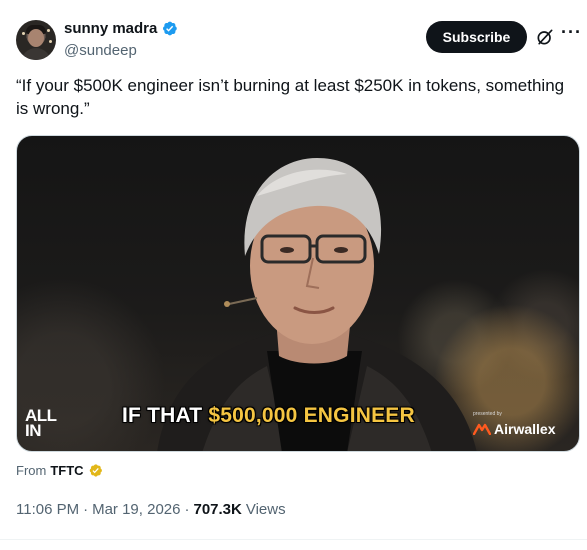 This screenshot has width=587, height=550. What do you see at coordinates (47, 509) in the screenshot?
I see `tweet-time: 11:06 PM` at bounding box center [47, 509].